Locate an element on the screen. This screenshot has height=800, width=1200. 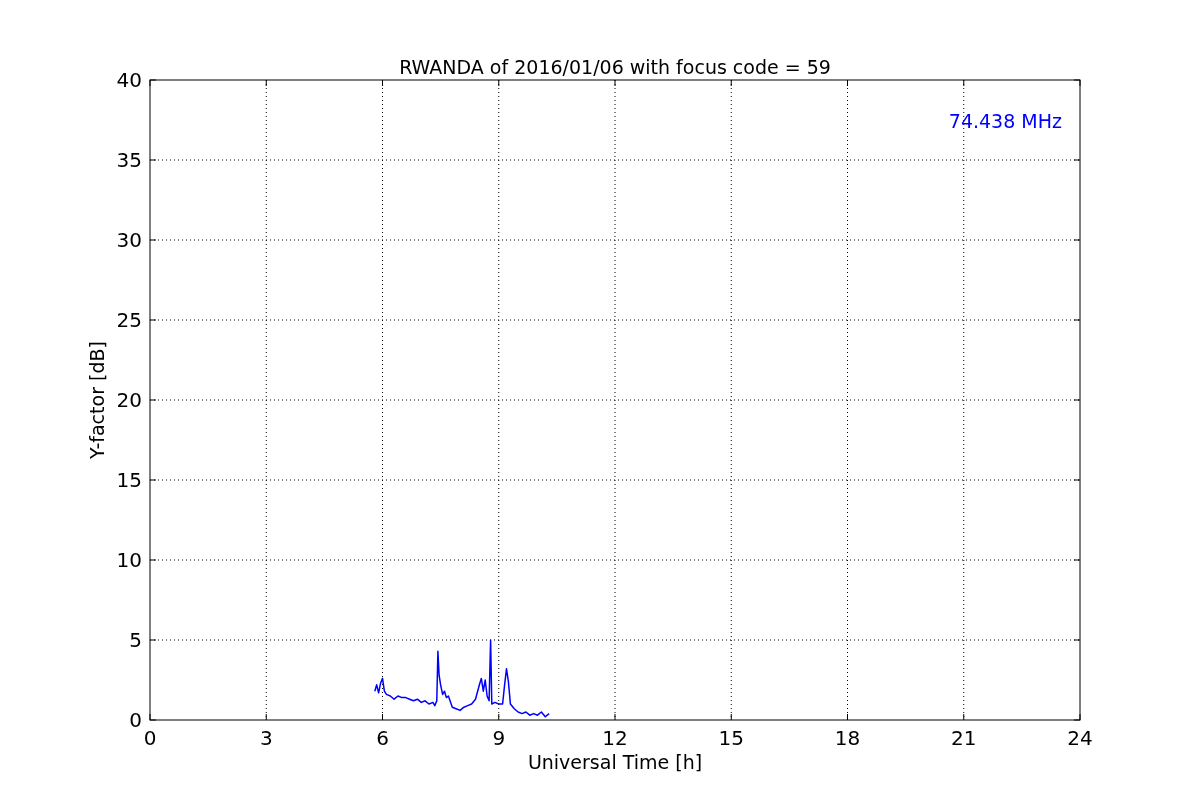
tick-label: 25 is located at coordinates (129, 320).